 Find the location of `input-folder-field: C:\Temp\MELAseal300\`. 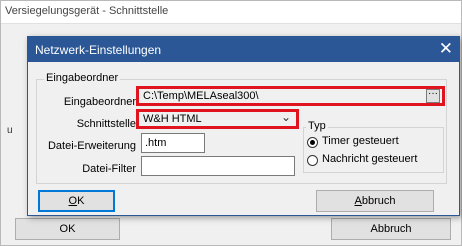

input-folder-field: C:\Temp\MELAseal300\ is located at coordinates (282, 96).